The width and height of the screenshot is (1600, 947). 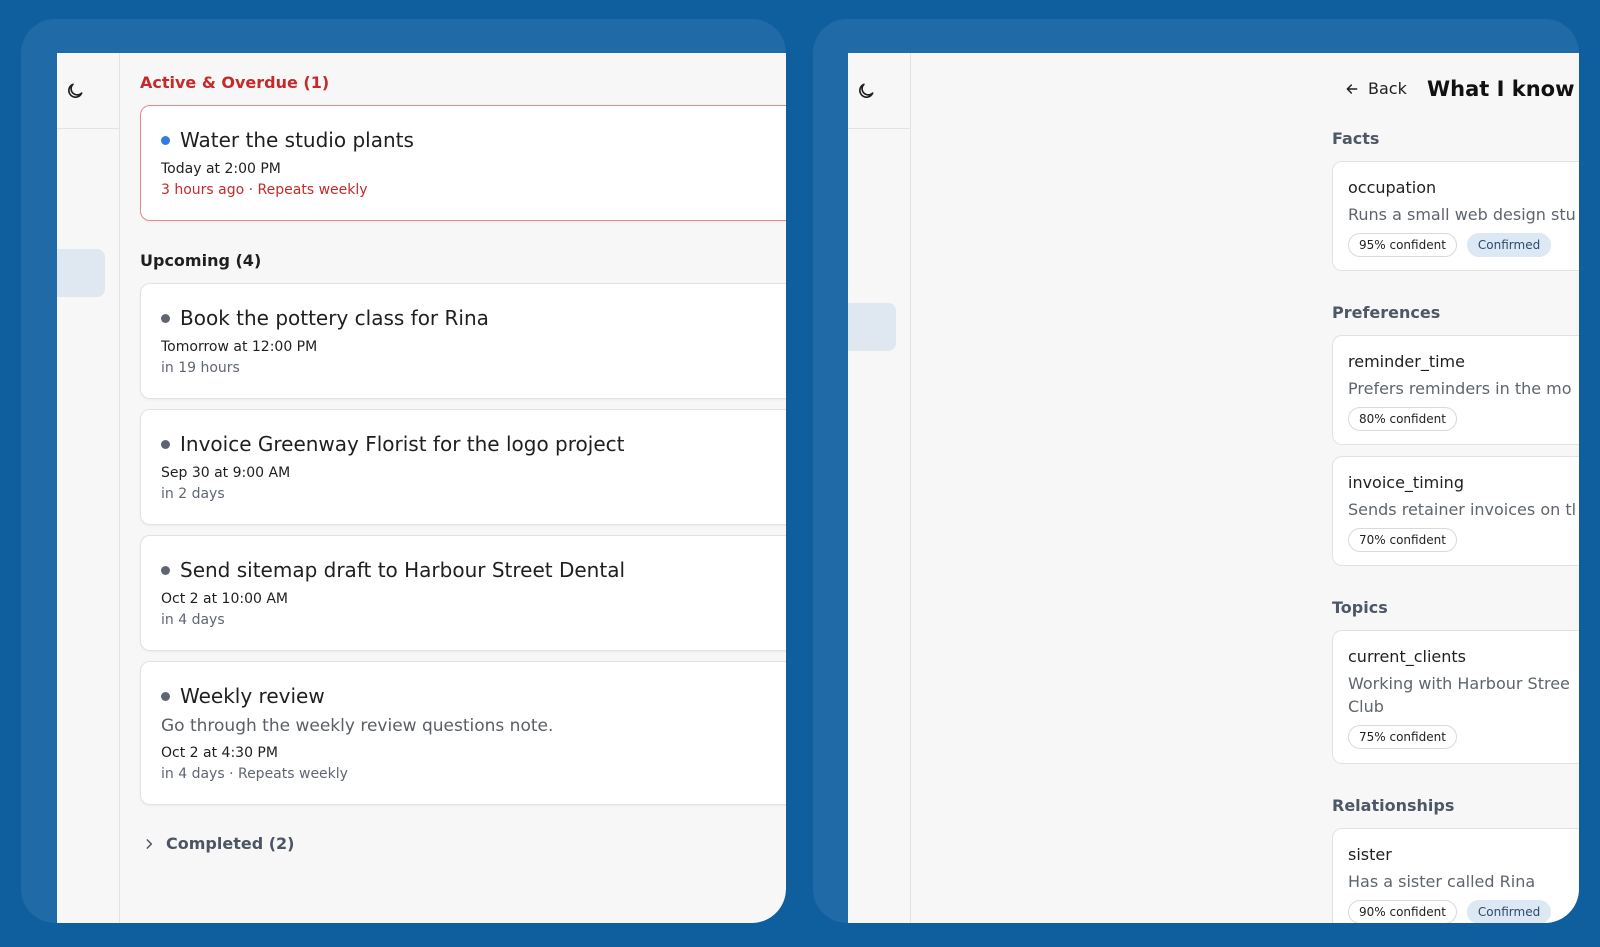 What do you see at coordinates (254, 774) in the screenshot?
I see `reminder-meta: in 4 days · Repeats weekly` at bounding box center [254, 774].